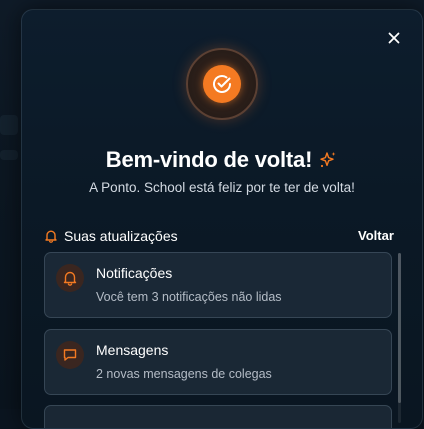 This screenshot has width=424, height=429. I want to click on logo-badge, so click(222, 84).